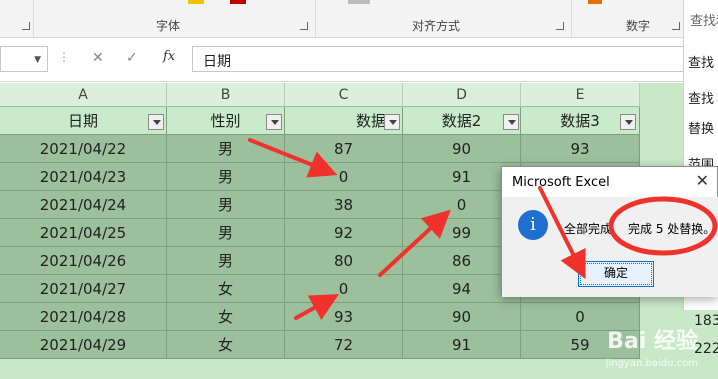 The image size is (718, 379). I want to click on column-header-b: B, so click(226, 95).